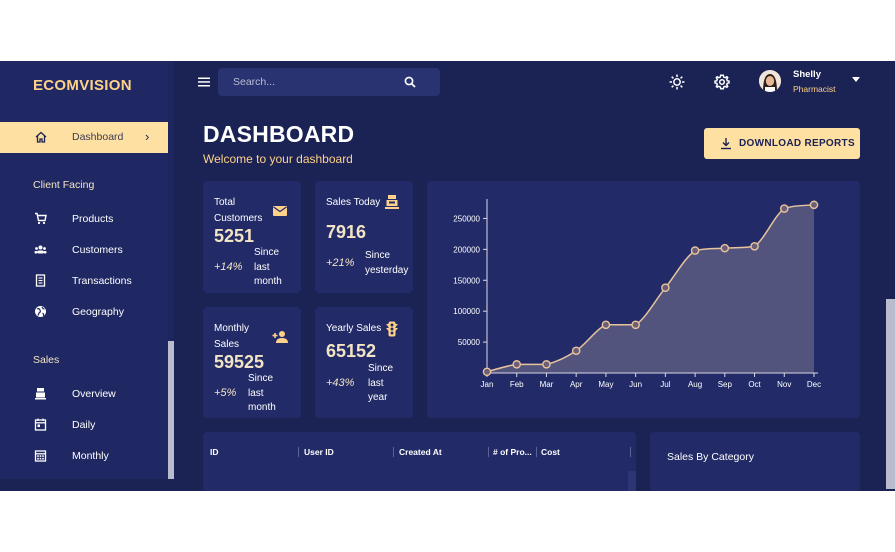  Describe the element at coordinates (677, 82) in the screenshot. I see `light-mode-icon` at that location.